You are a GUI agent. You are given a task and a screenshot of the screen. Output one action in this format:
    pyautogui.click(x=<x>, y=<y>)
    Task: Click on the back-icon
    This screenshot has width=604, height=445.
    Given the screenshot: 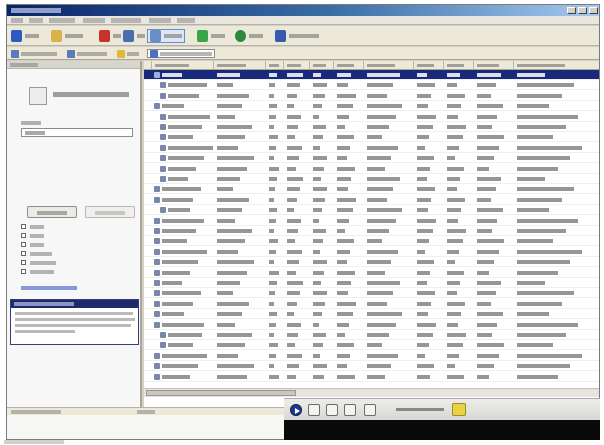 What is the action you would take?
    pyautogui.click(x=15, y=53)
    